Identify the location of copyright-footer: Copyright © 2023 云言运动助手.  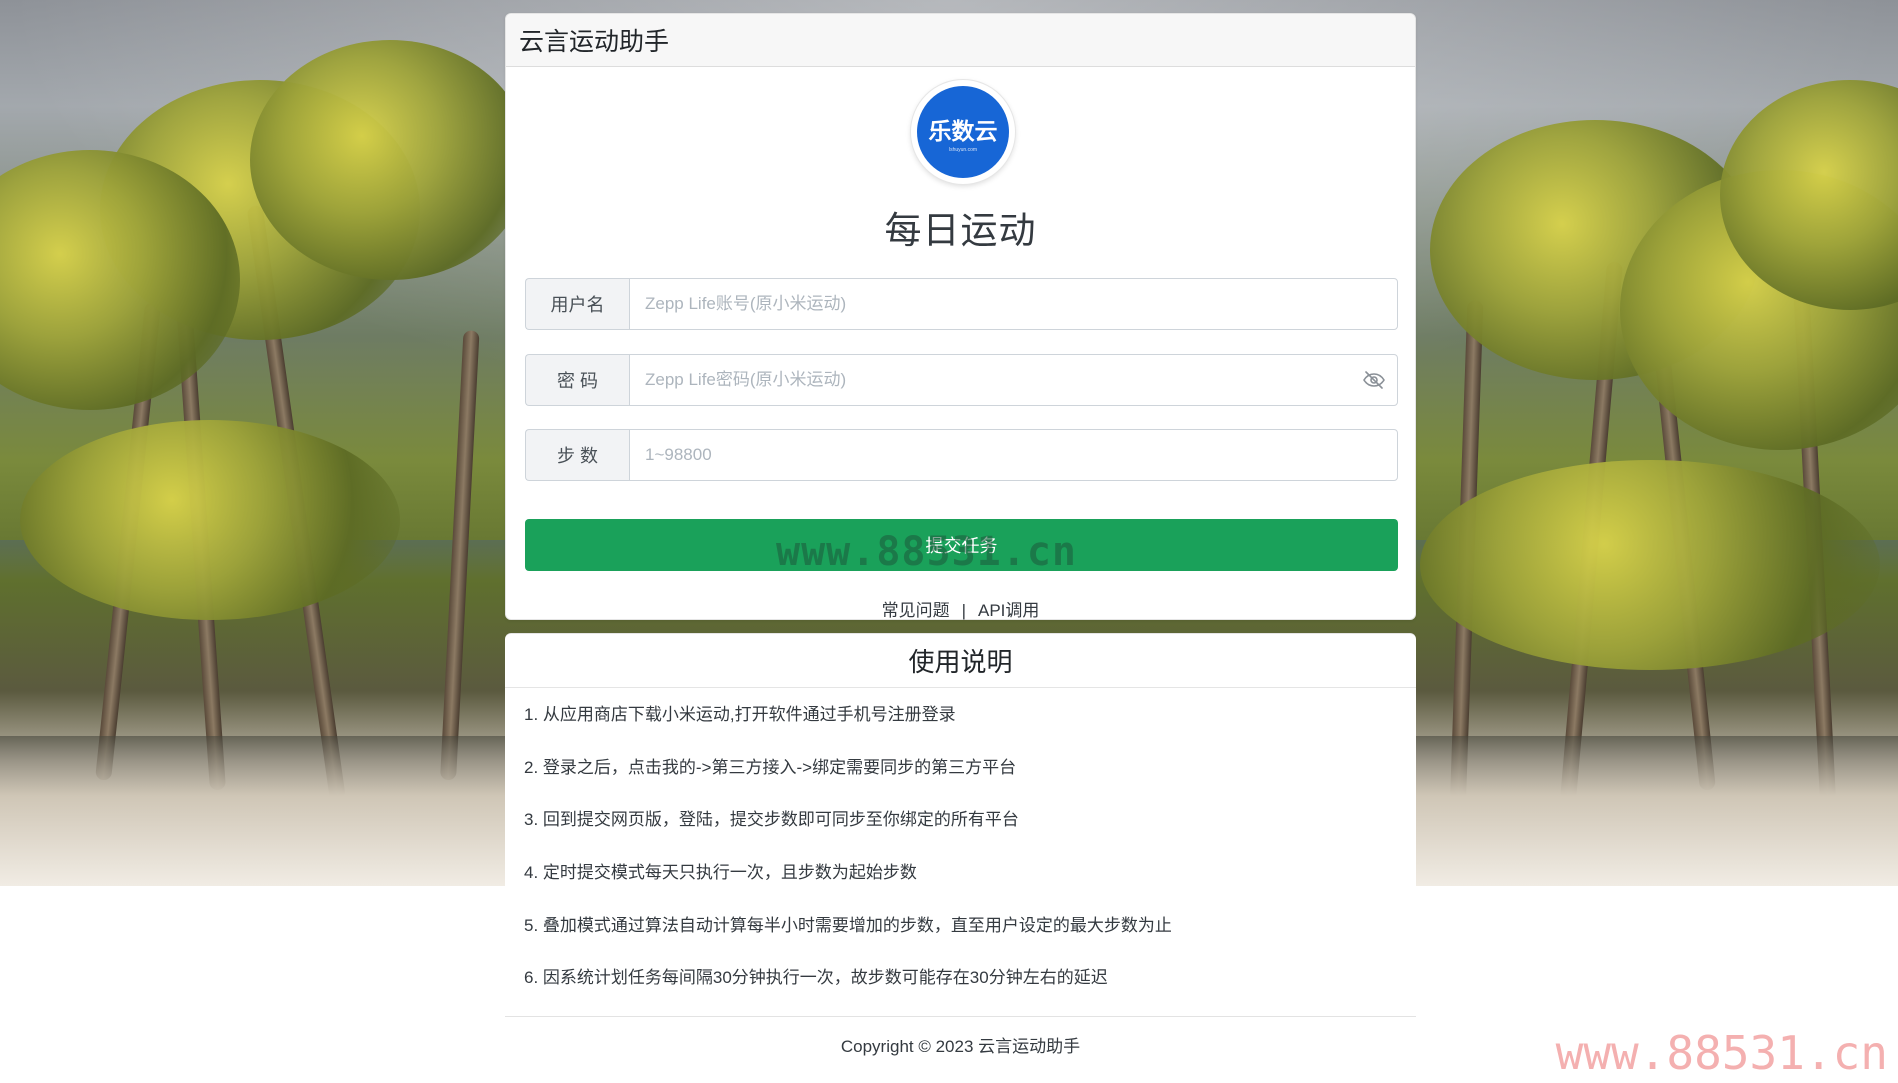
(960, 1046).